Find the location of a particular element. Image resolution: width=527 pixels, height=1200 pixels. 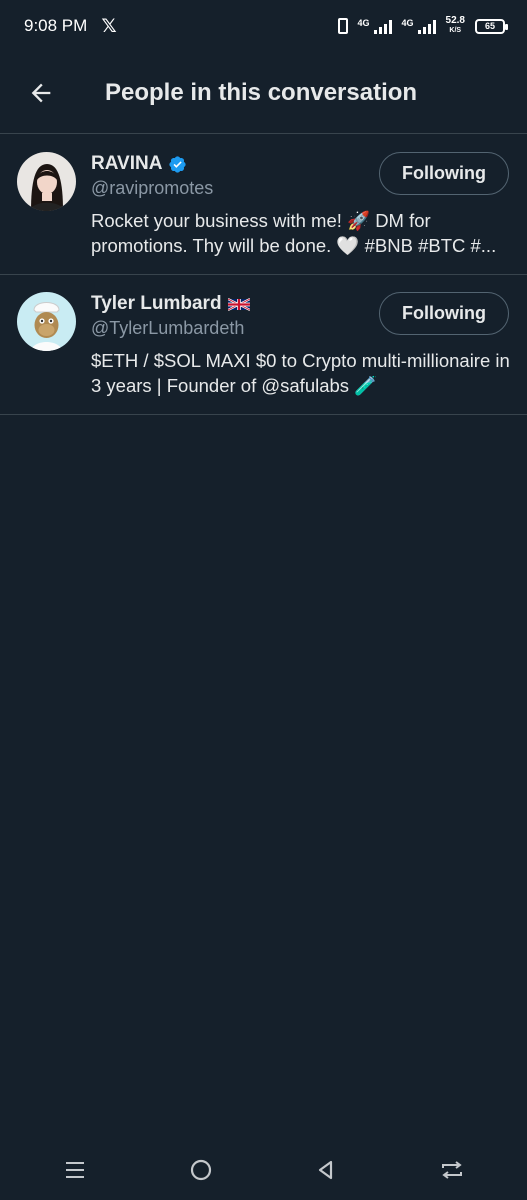

status-time: 9:08 PM is located at coordinates (56, 25).